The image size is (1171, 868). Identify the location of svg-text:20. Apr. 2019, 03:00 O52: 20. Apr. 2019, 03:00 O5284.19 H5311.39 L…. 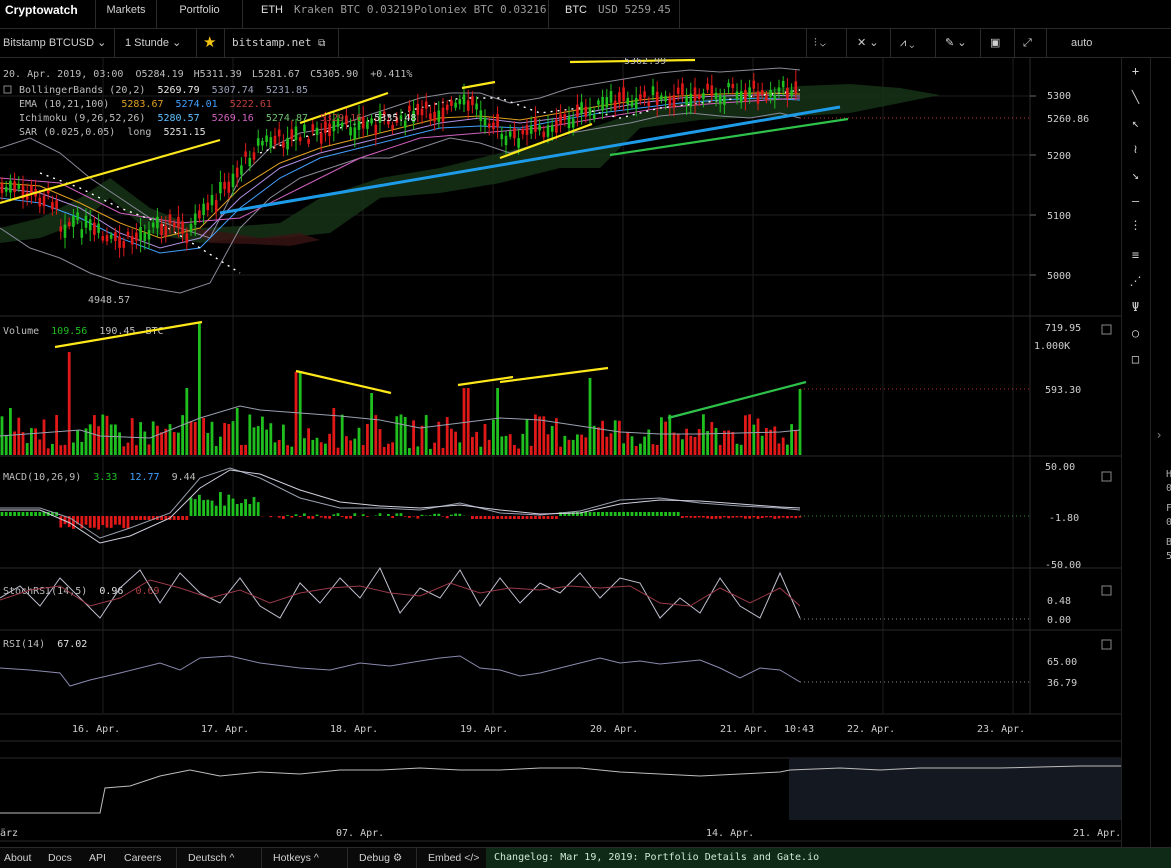
(207, 74).